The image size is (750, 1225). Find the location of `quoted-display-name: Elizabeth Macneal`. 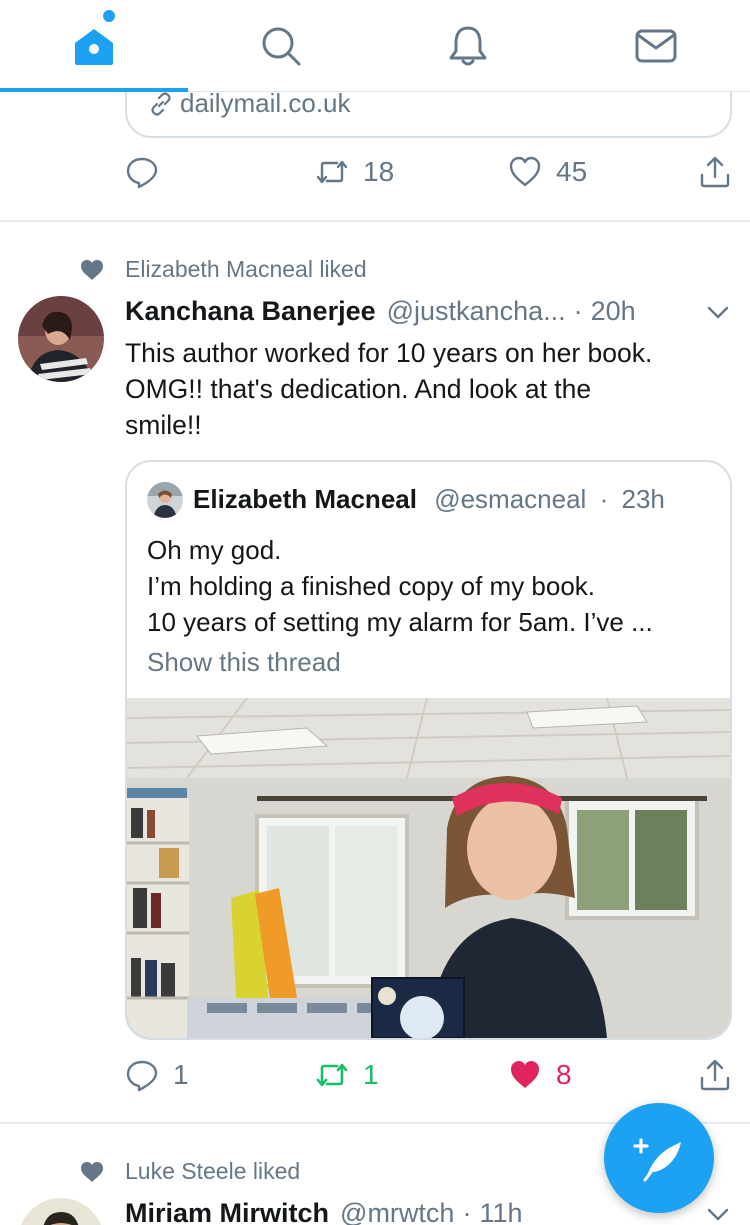

quoted-display-name: Elizabeth Macneal is located at coordinates (305, 499).